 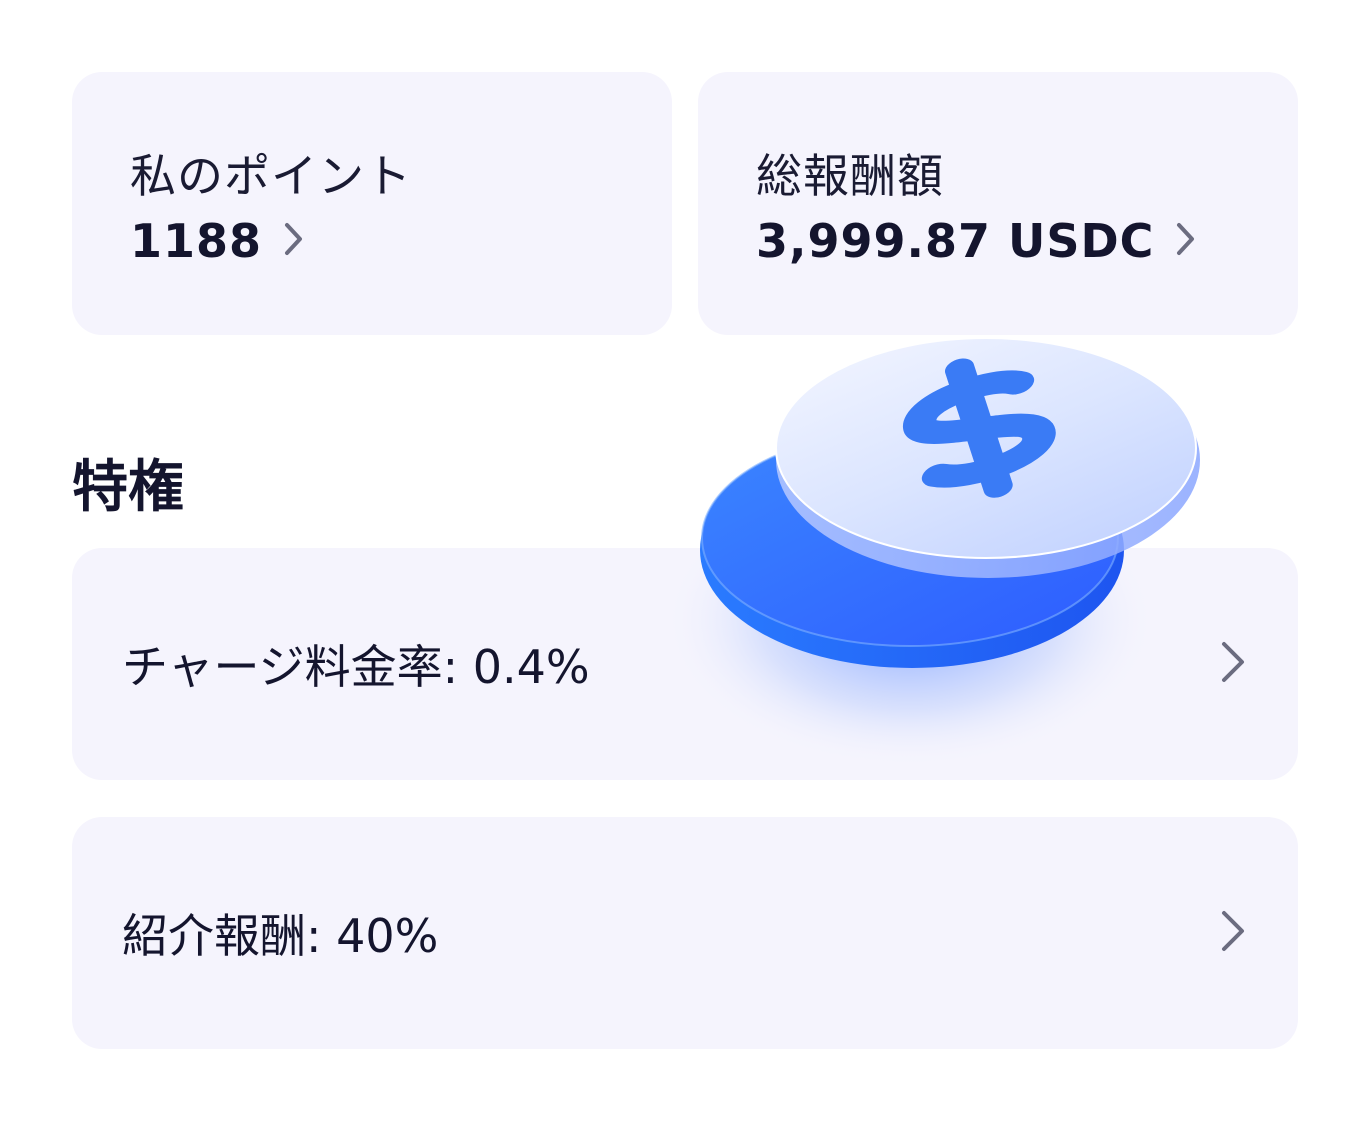 What do you see at coordinates (955, 241) in the screenshot?
I see `total-rewards-value: 3,999.87 USDC` at bounding box center [955, 241].